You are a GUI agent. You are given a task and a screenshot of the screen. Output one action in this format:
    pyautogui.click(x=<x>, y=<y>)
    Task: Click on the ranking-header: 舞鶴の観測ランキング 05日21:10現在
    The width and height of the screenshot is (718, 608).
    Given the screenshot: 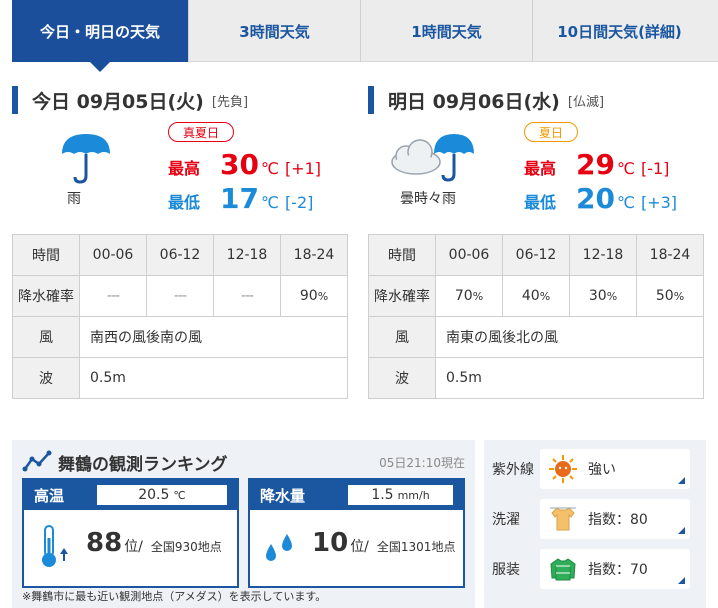 What is the action you would take?
    pyautogui.click(x=243, y=462)
    